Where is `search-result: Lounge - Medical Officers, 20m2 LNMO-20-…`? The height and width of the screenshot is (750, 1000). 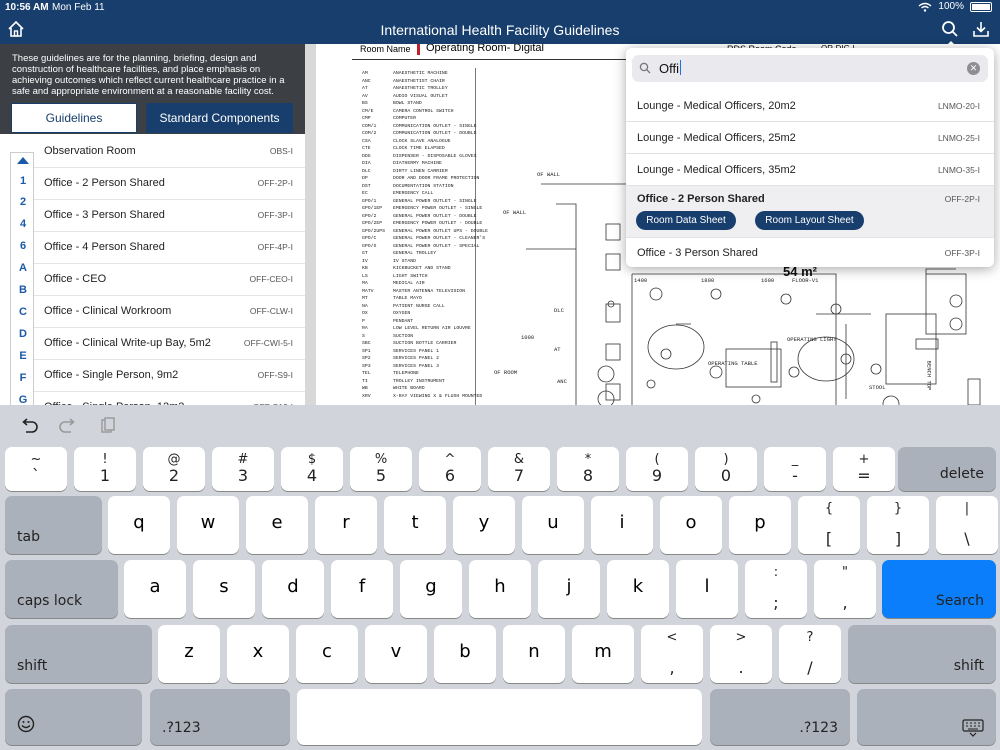
search-result: Lounge - Medical Officers, 20m2 LNMO-20-… is located at coordinates (810, 105).